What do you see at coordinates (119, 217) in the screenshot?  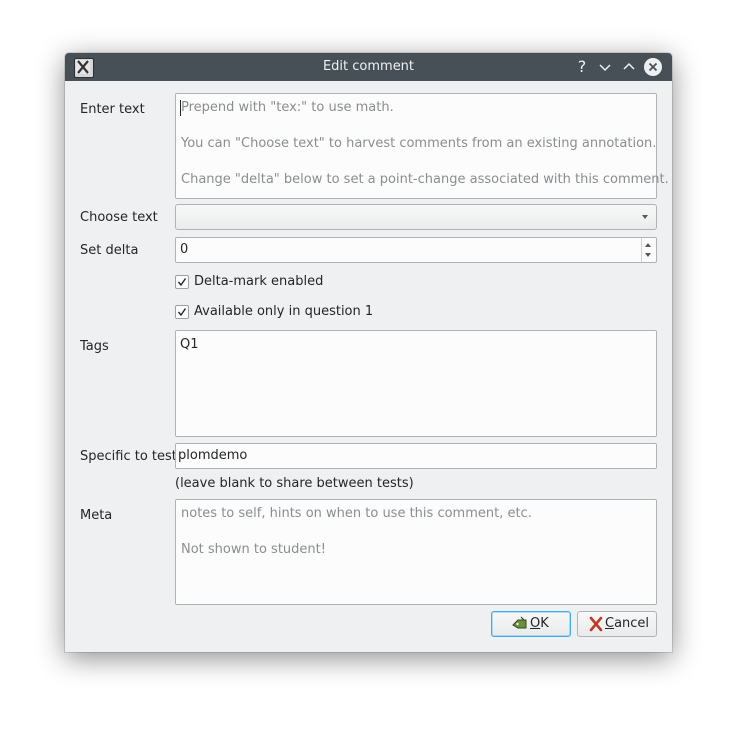 I see `choose-text-label: Choose text` at bounding box center [119, 217].